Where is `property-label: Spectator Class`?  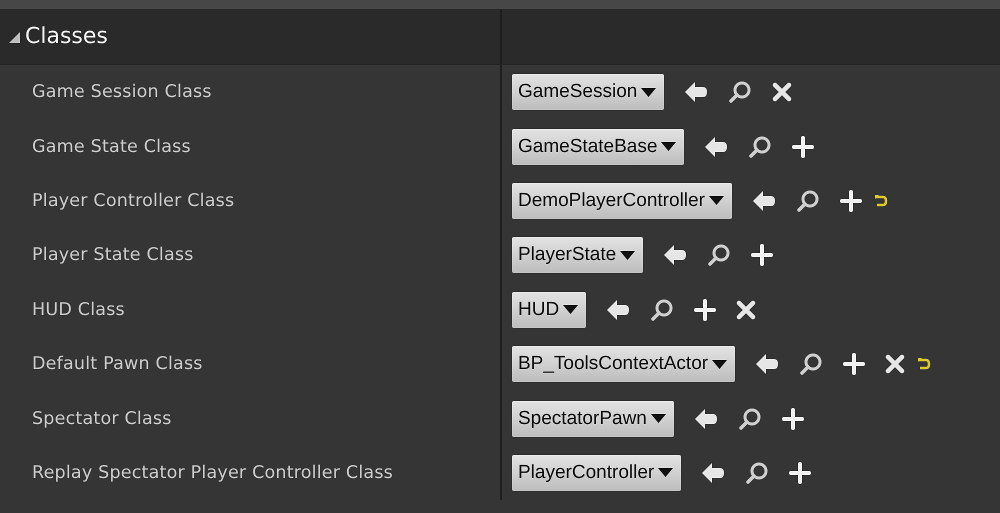 property-label: Spectator Class is located at coordinates (102, 418).